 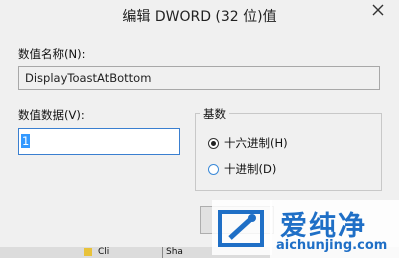 What do you see at coordinates (242, 227) in the screenshot?
I see `watermark-logo-icon` at bounding box center [242, 227].